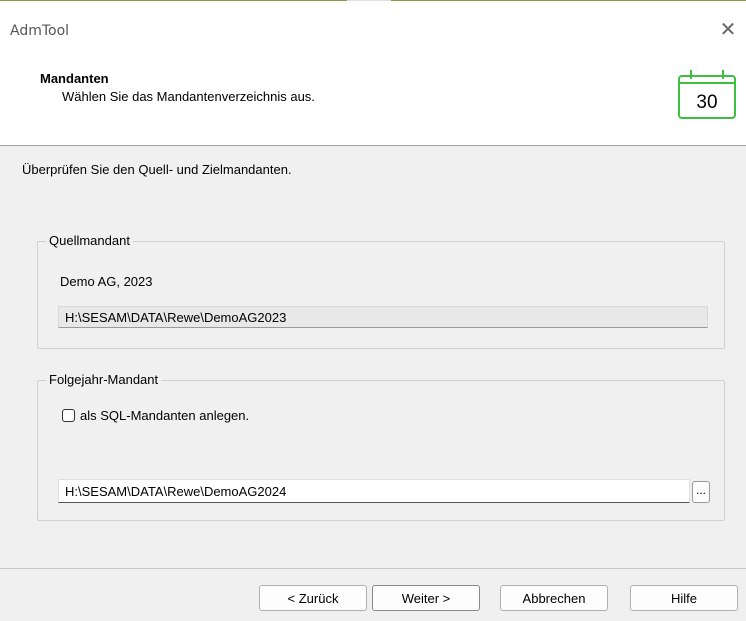 The height and width of the screenshot is (621, 746). Describe the element at coordinates (426, 598) in the screenshot. I see `next-button: Weiter >` at that location.